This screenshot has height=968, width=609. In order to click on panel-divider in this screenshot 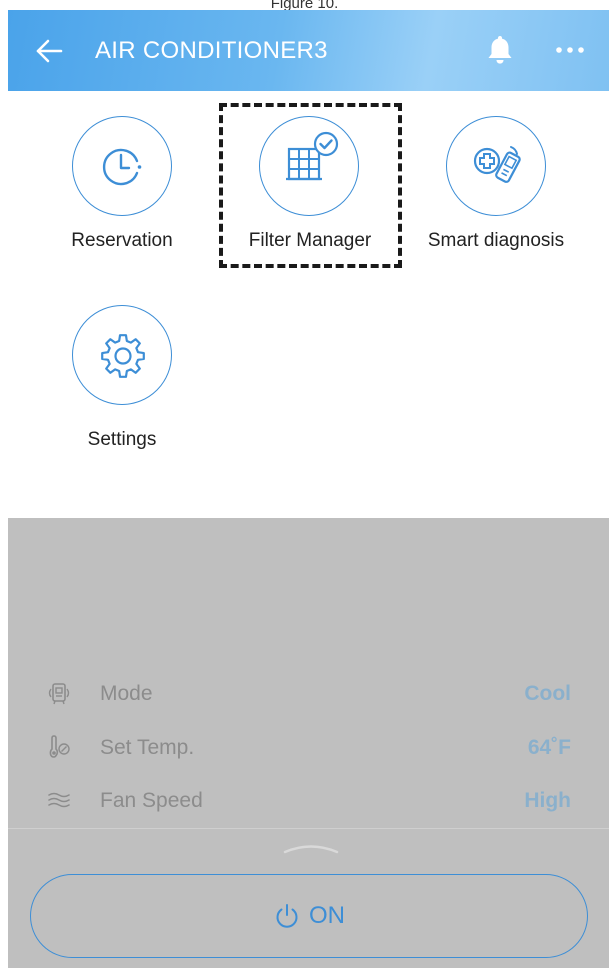, I will do `click(308, 828)`.